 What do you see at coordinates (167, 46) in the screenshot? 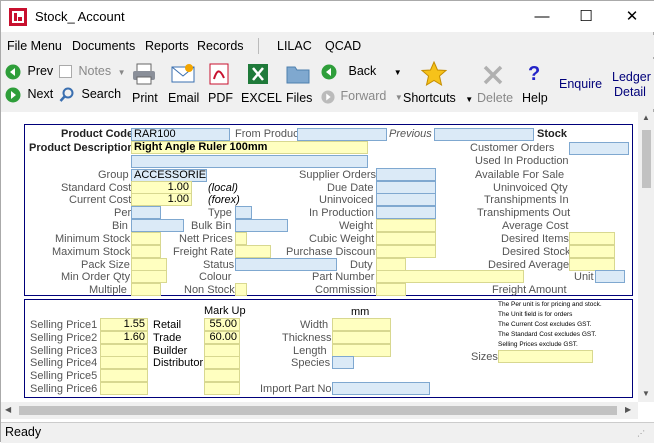
I see `menu-reports: Reports` at bounding box center [167, 46].